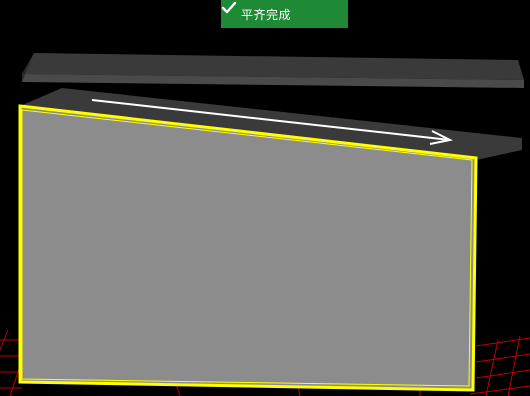 Image resolution: width=530 pixels, height=396 pixels. I want to click on status-toast: 平齐完成, so click(284, 14).